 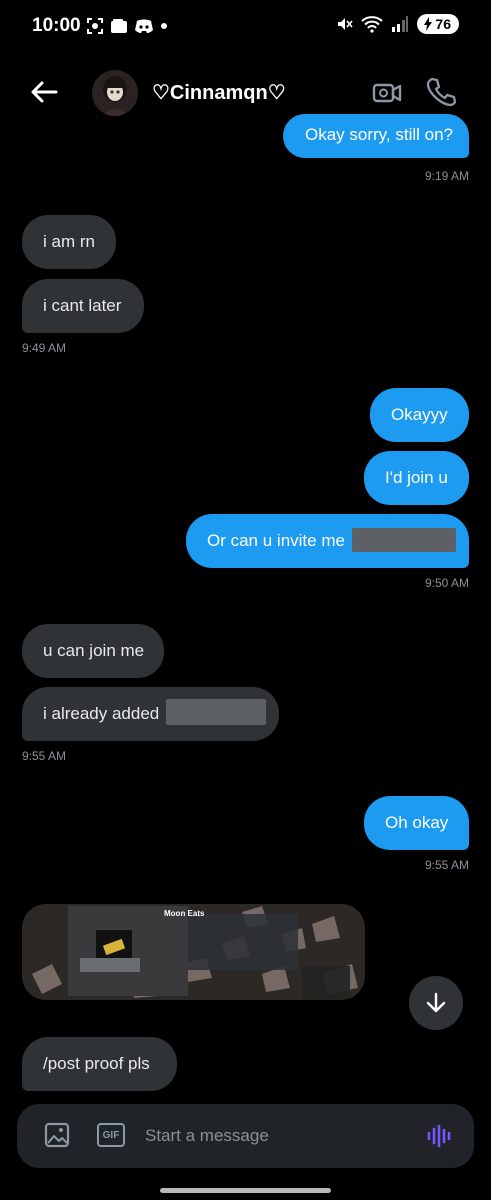 What do you see at coordinates (441, 91) in the screenshot?
I see `phone-icon` at bounding box center [441, 91].